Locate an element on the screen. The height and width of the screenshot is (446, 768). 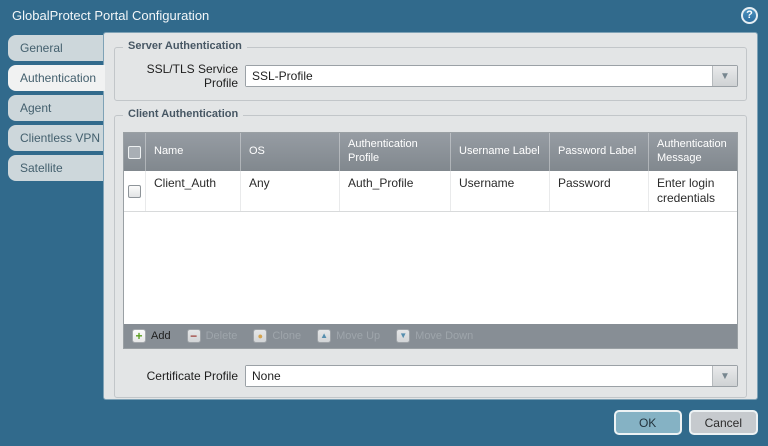
add-button: + Add is located at coordinates (151, 336).